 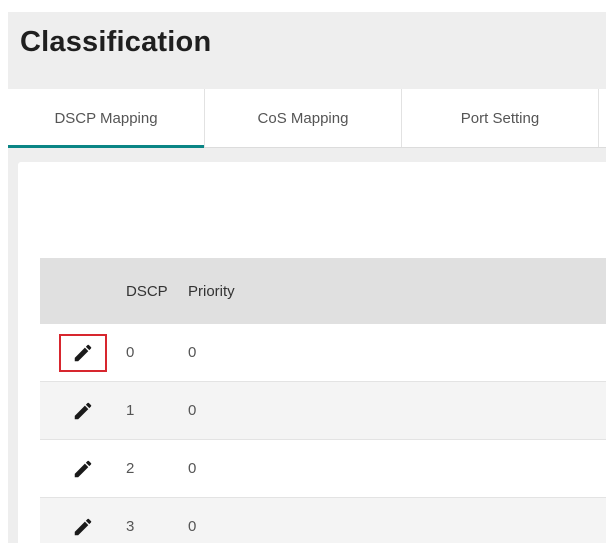 I want to click on tab-dscp-mapping: DSCP Mapping, so click(x=106, y=118).